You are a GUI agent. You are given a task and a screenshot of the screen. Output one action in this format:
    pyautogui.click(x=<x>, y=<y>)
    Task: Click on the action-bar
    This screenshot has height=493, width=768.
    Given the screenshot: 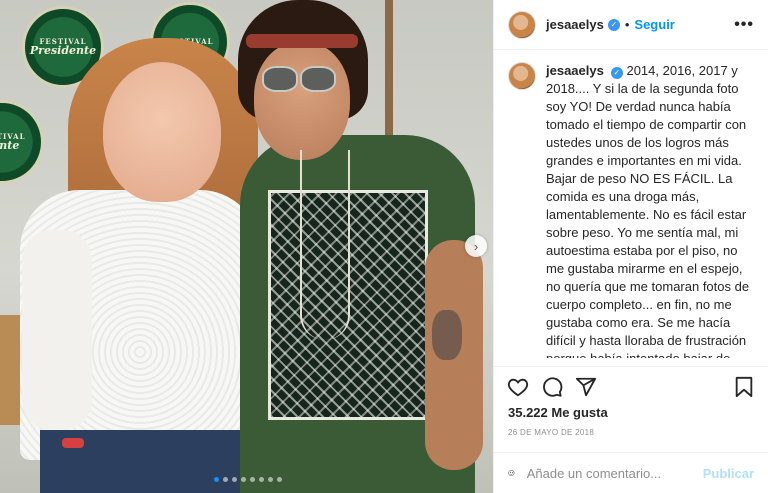 What is the action you would take?
    pyautogui.click(x=631, y=383)
    